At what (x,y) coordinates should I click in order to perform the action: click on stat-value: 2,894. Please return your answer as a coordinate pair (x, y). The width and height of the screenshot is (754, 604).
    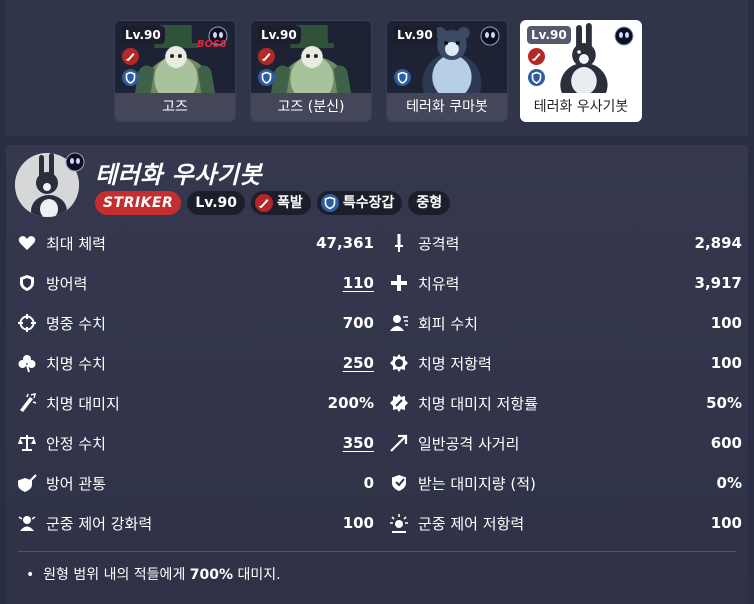
    Looking at the image, I should click on (718, 243).